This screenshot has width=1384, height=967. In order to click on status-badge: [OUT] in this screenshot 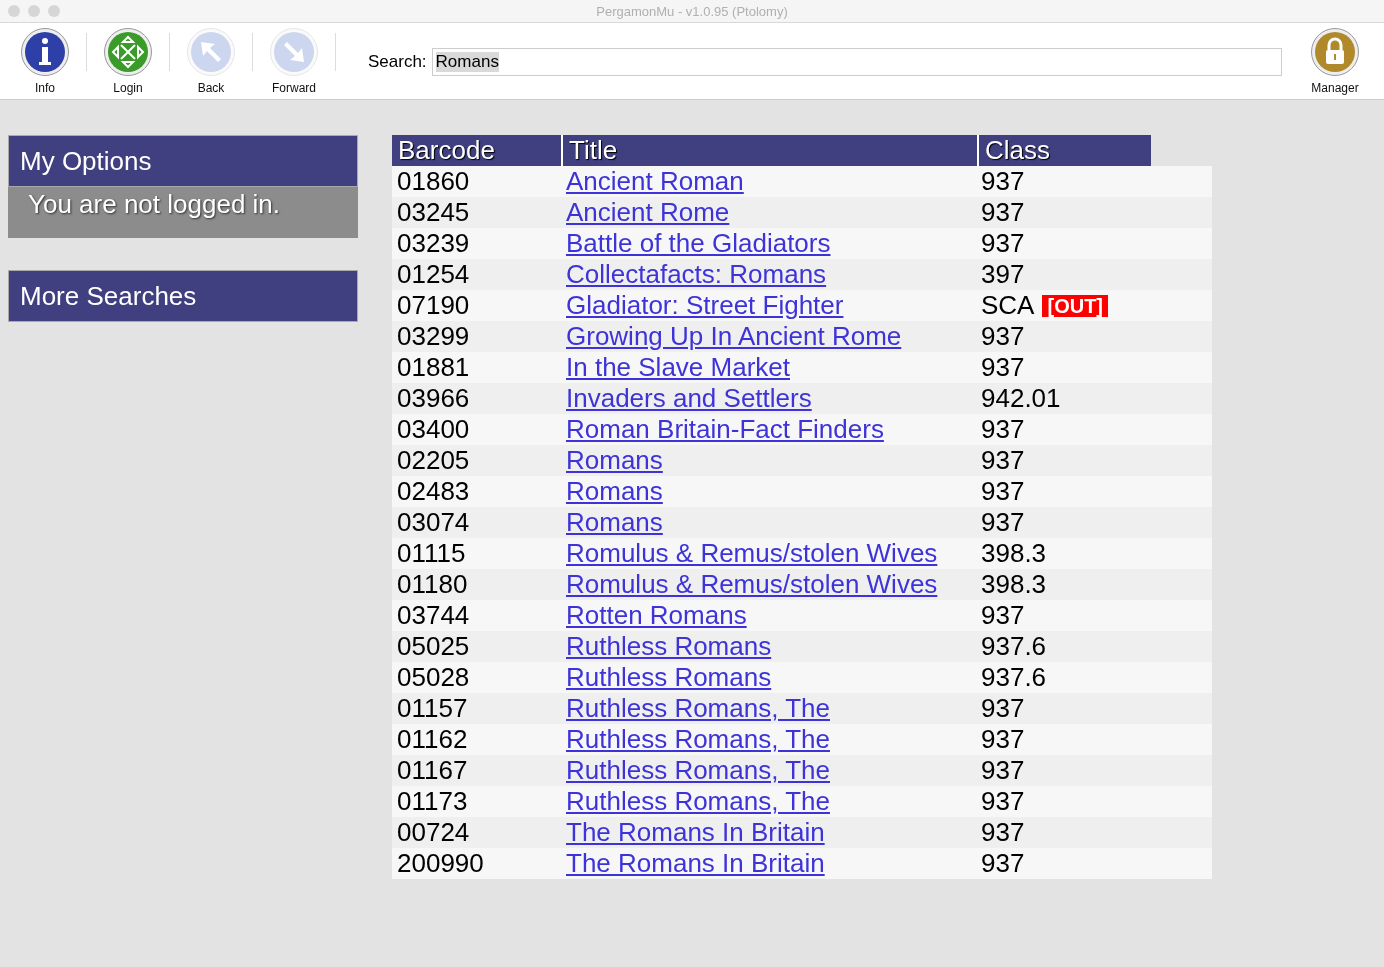, I will do `click(1075, 305)`.